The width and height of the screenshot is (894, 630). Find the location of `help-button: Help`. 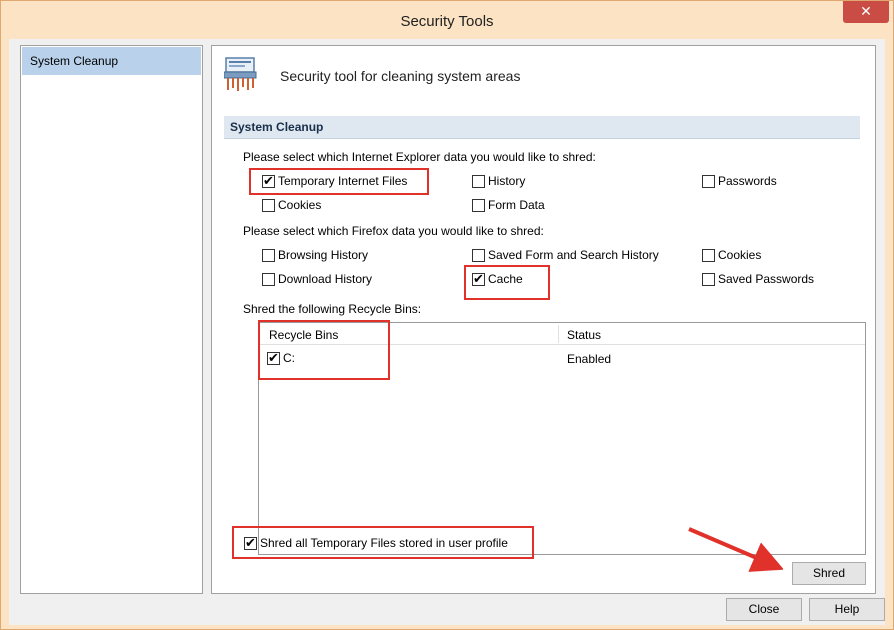

help-button: Help is located at coordinates (847, 609).